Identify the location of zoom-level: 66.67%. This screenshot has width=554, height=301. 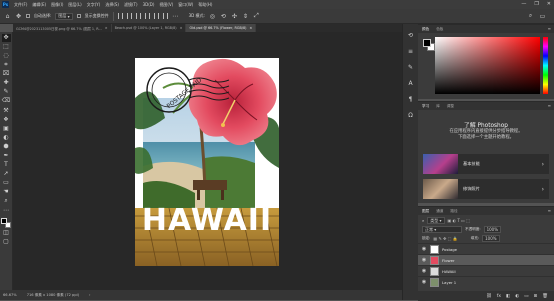
(10, 295).